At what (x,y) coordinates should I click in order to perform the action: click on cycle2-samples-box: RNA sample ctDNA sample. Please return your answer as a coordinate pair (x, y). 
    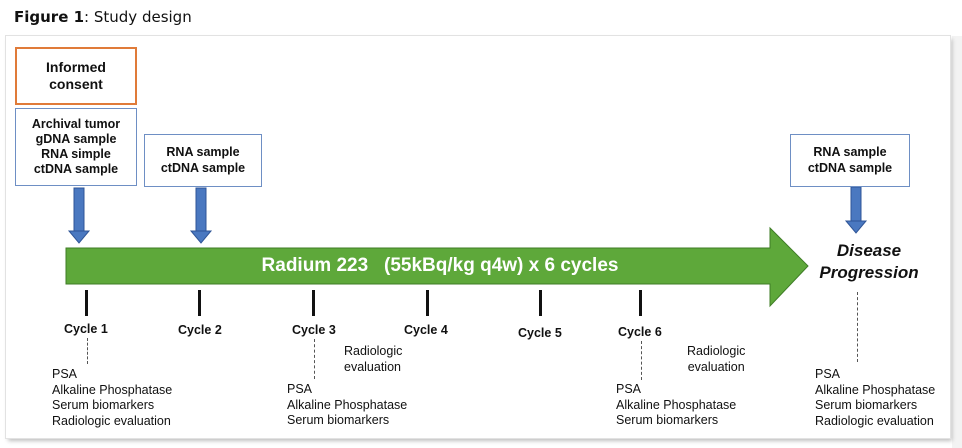
    Looking at the image, I should click on (203, 160).